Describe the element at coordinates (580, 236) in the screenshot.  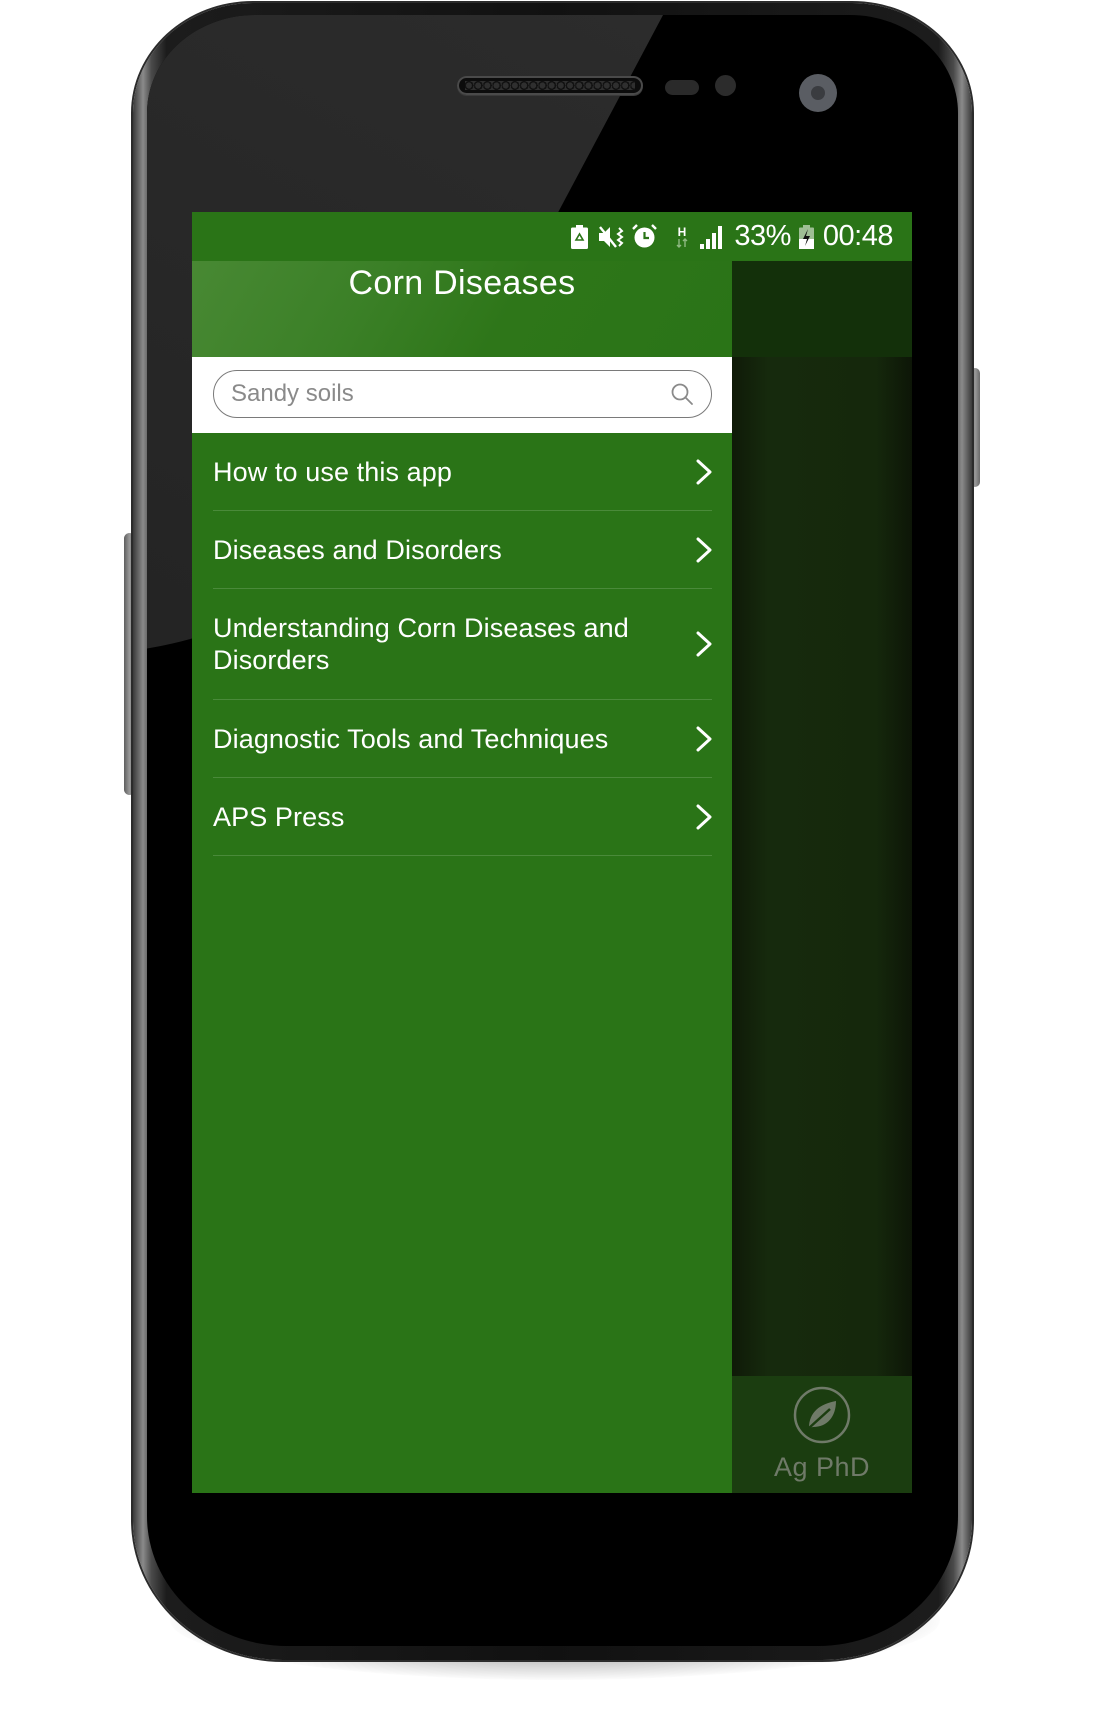
I see `battery-saver-icon` at that location.